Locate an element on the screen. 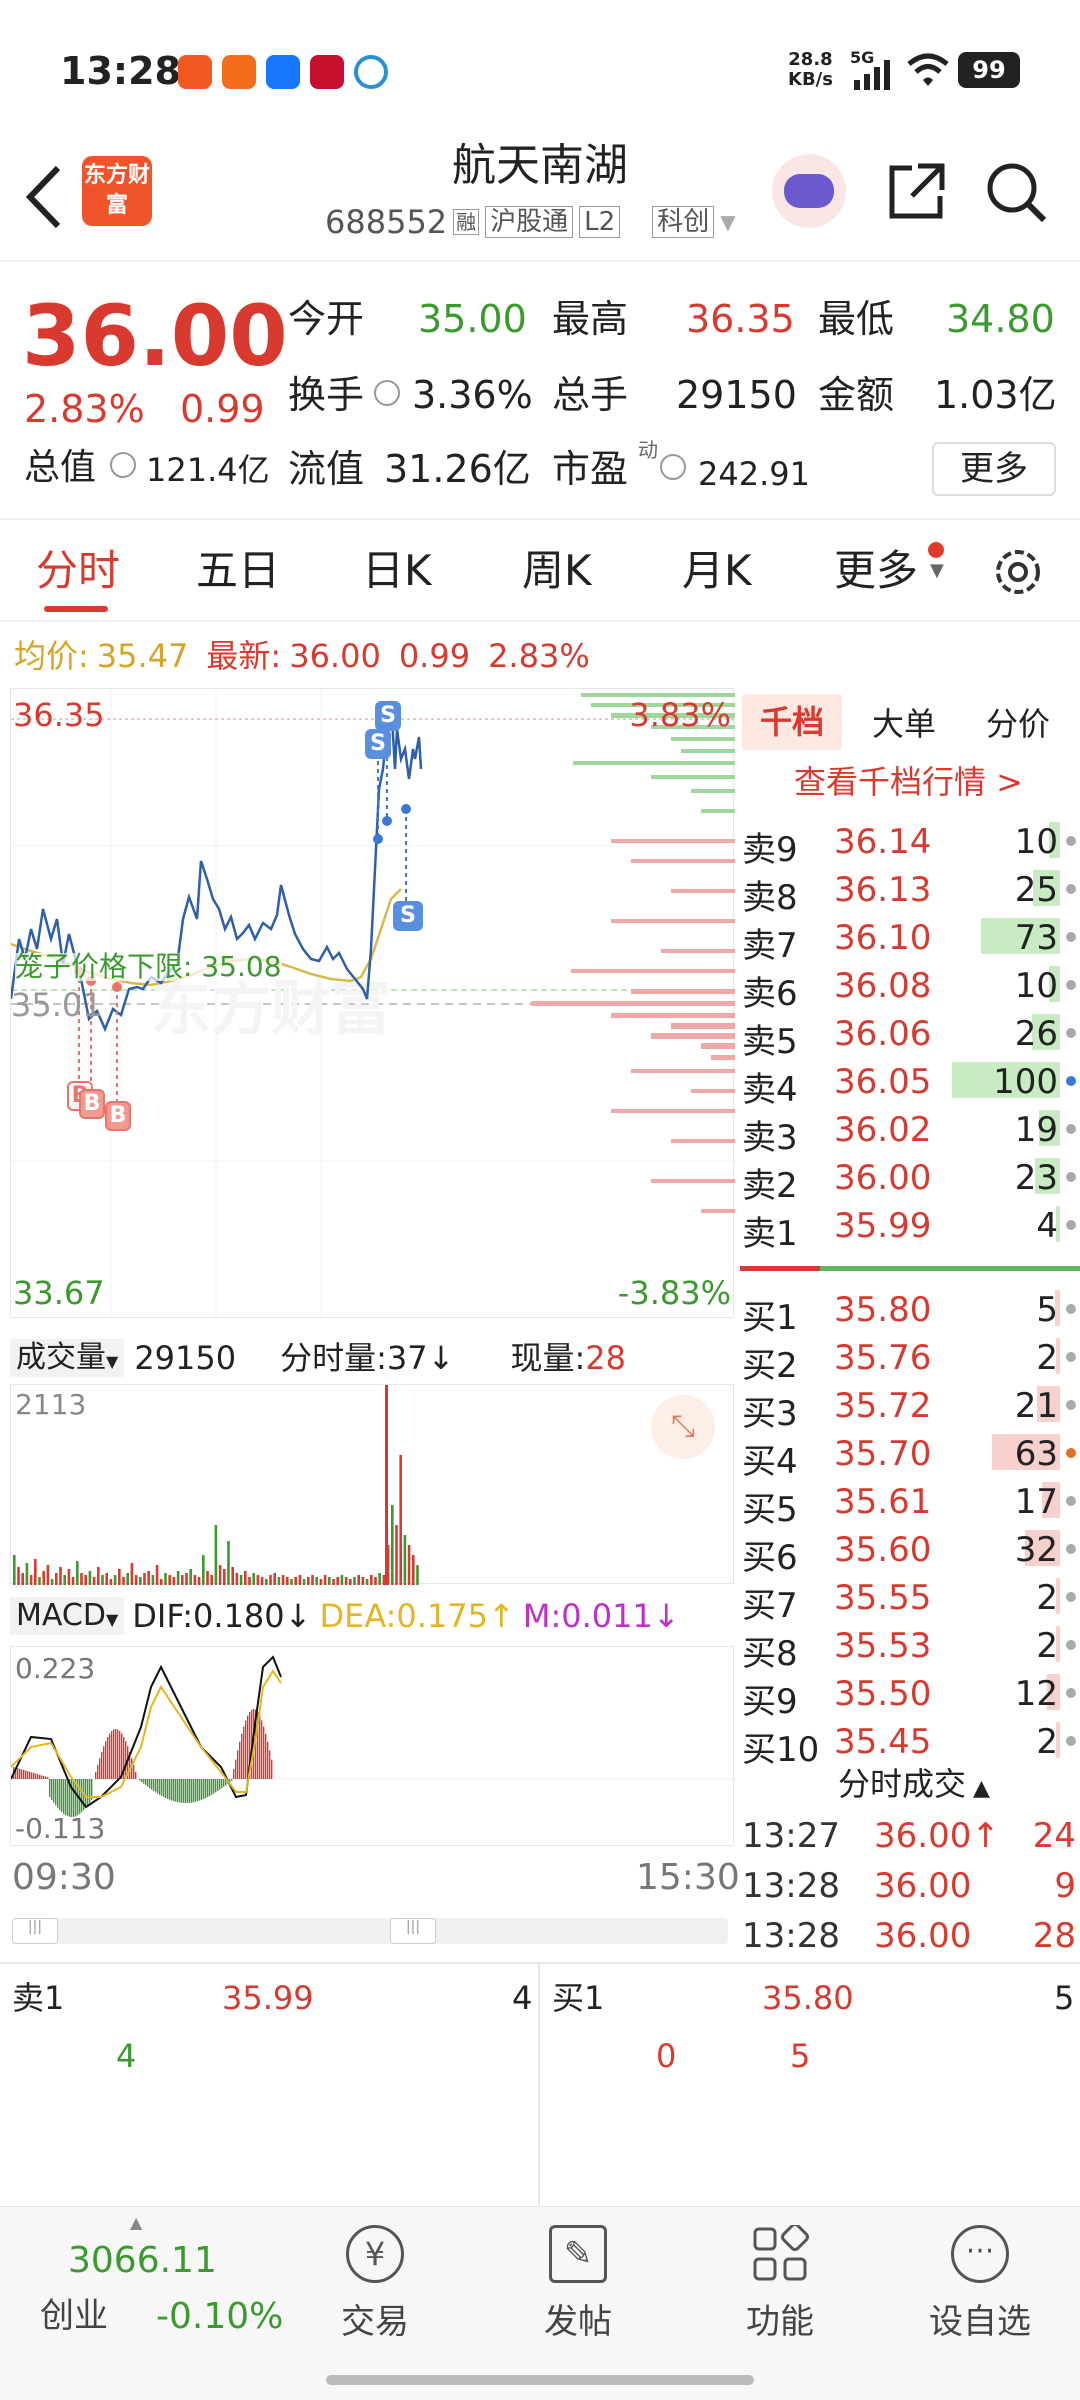  tab-large: 大单 is located at coordinates (904, 724).